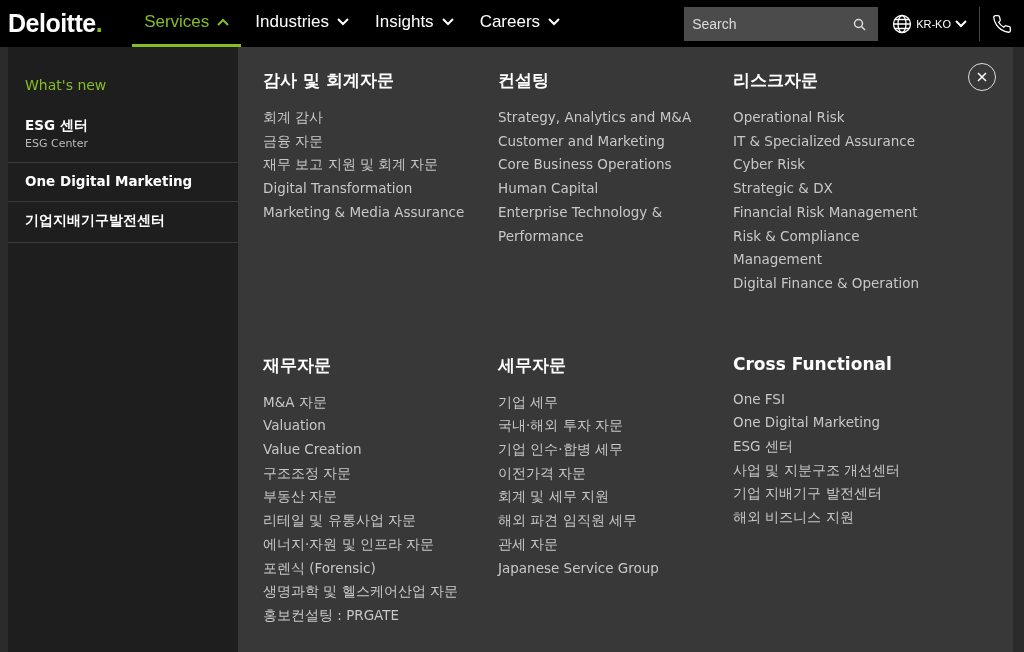 The width and height of the screenshot is (1024, 652). I want to click on sidebar-heading: What's new, so click(66, 85).